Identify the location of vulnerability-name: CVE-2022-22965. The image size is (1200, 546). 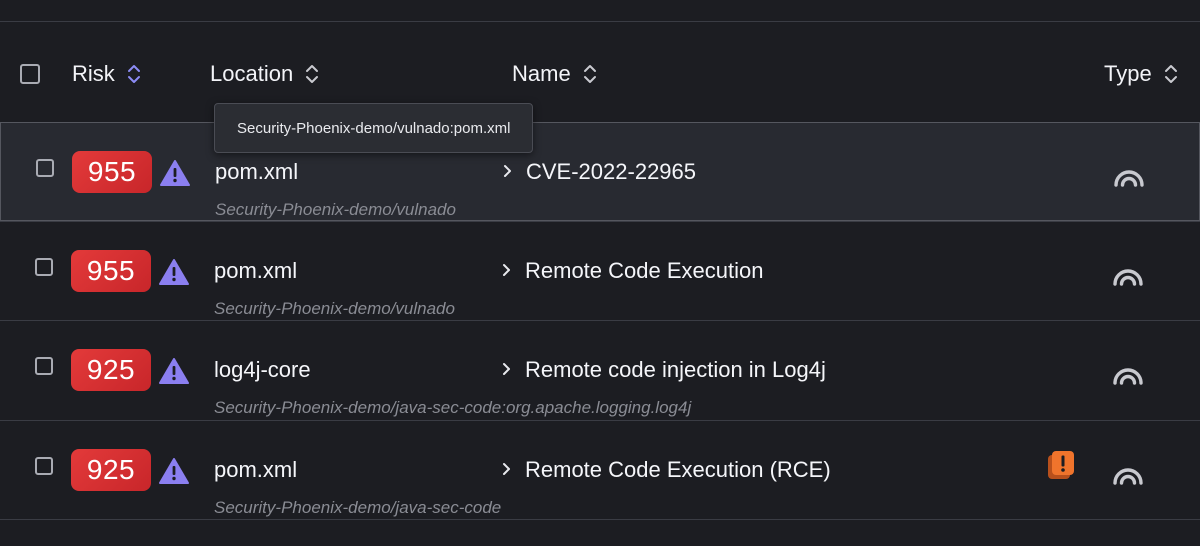
(611, 172).